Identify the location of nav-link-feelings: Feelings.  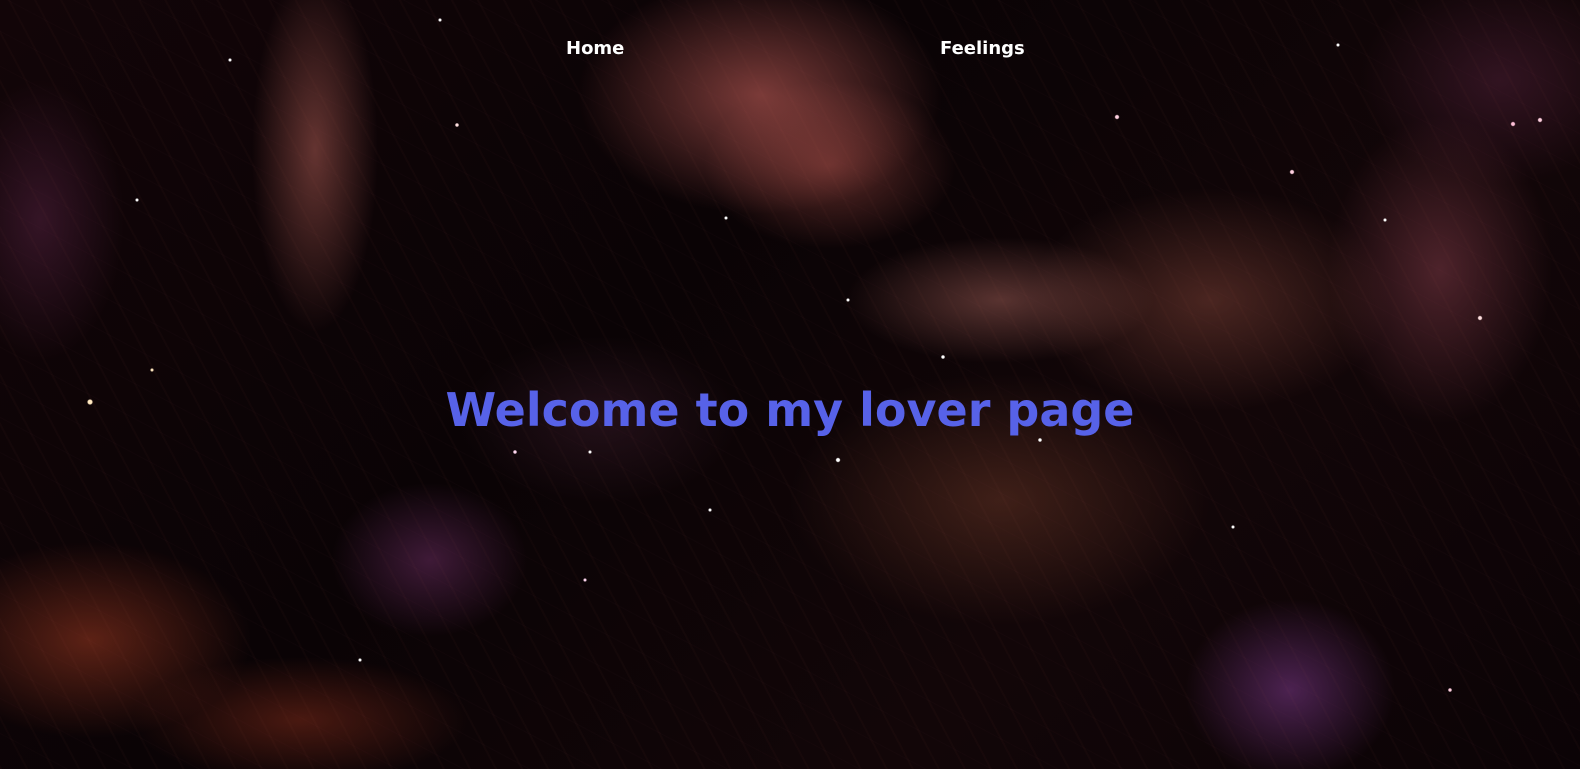
(982, 49).